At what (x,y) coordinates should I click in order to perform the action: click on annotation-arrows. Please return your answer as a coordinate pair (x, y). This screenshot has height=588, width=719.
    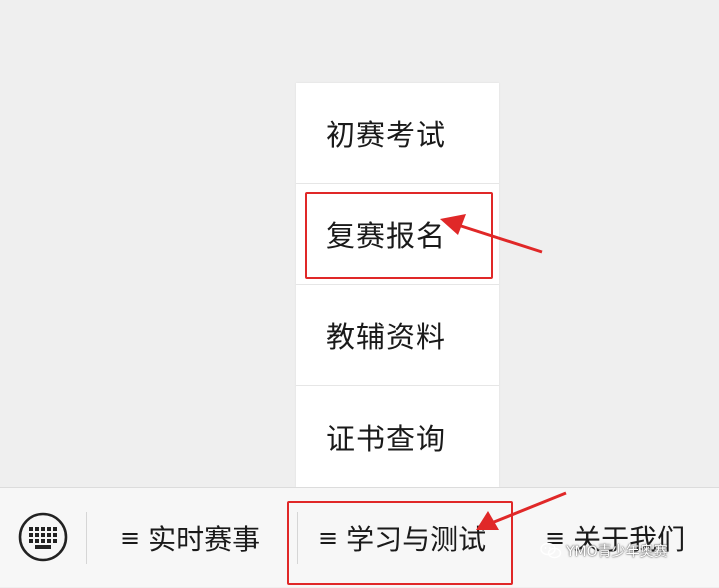
    Looking at the image, I should click on (503, 372).